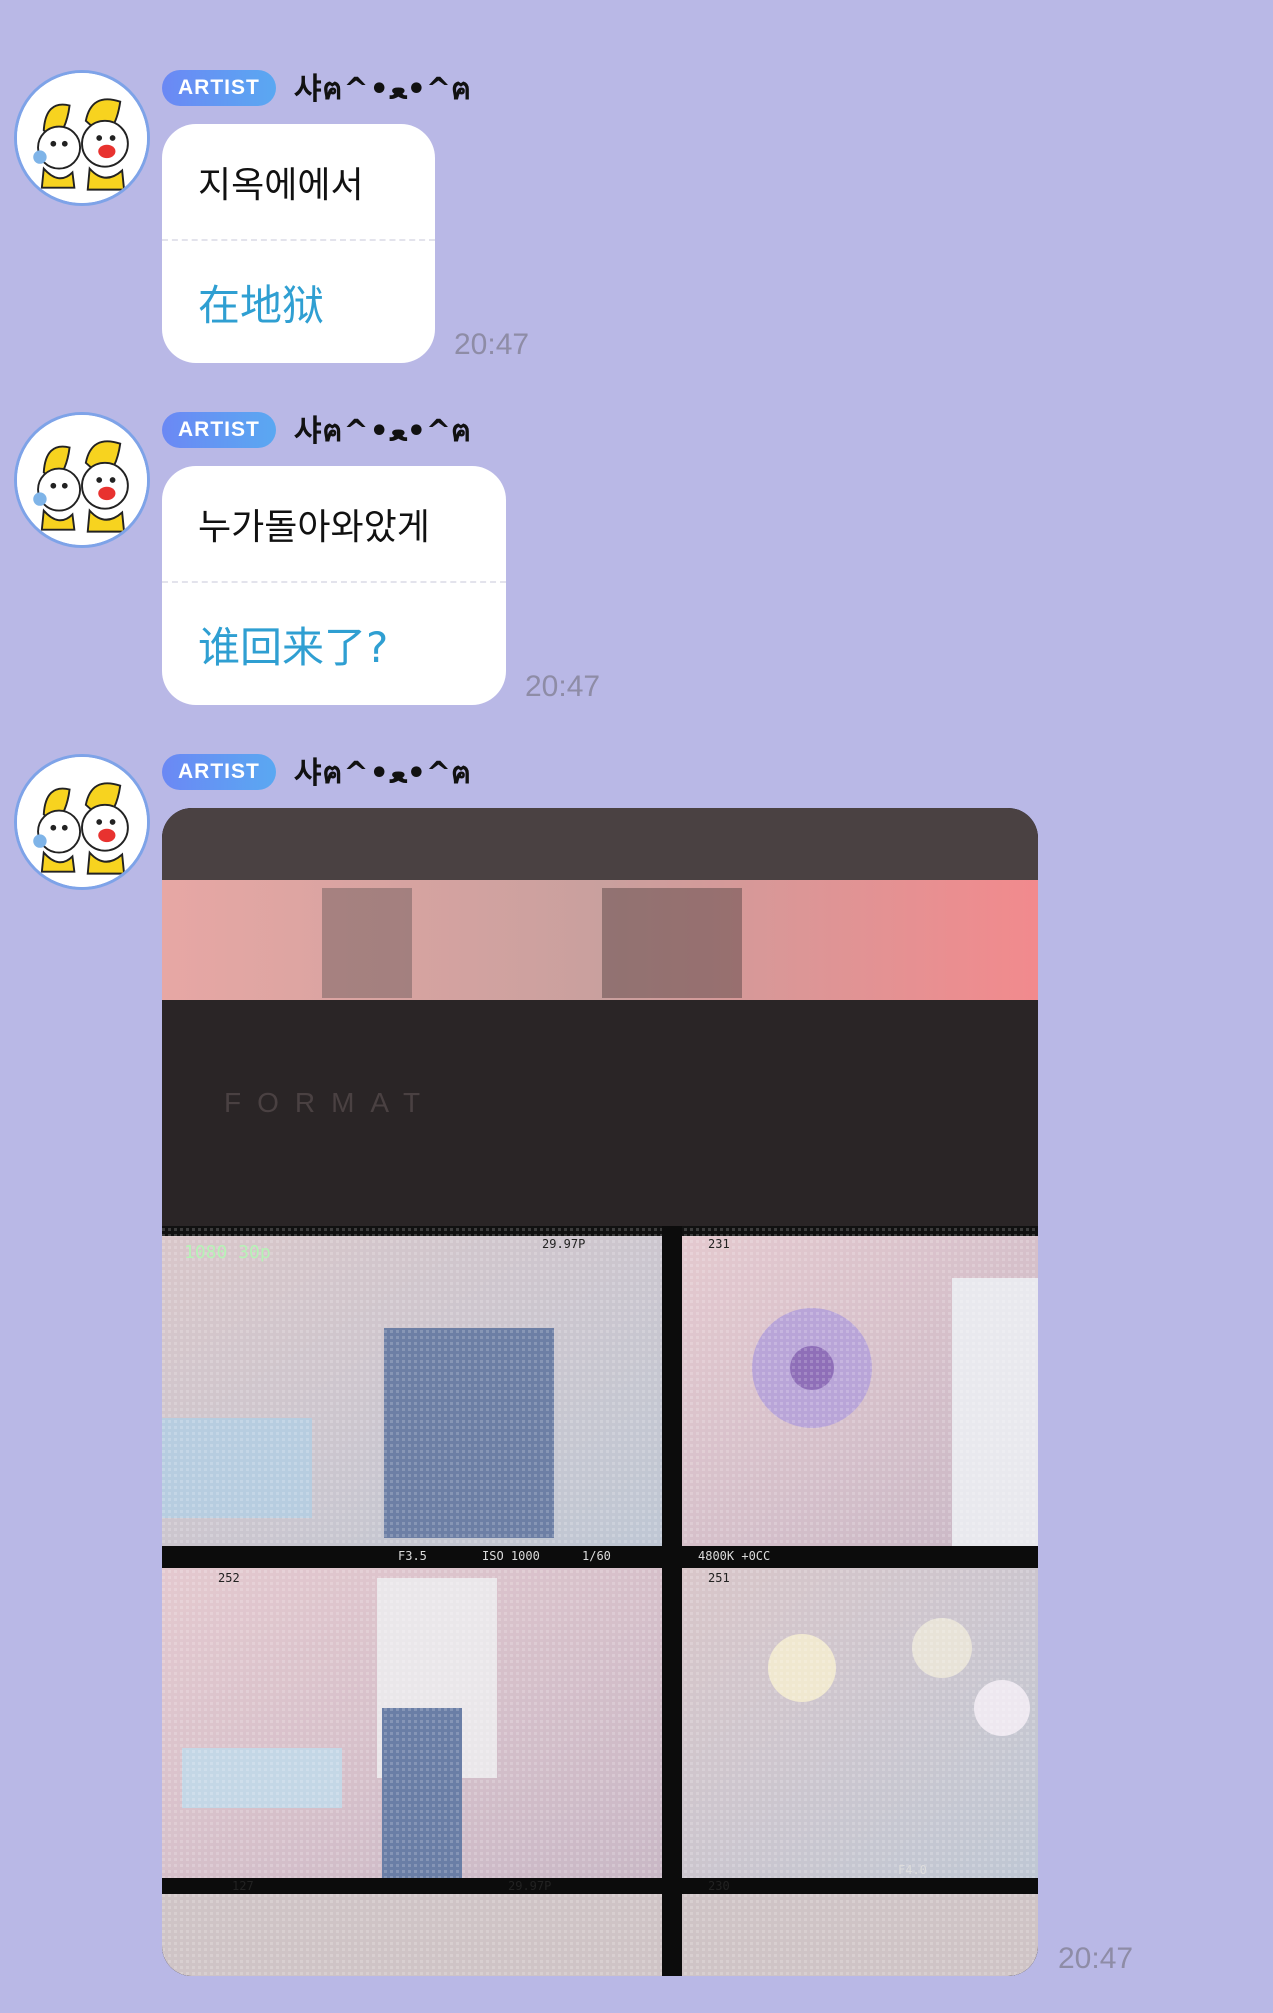  Describe the element at coordinates (243, 1886) in the screenshot. I see `monitor-readout: 127` at that location.